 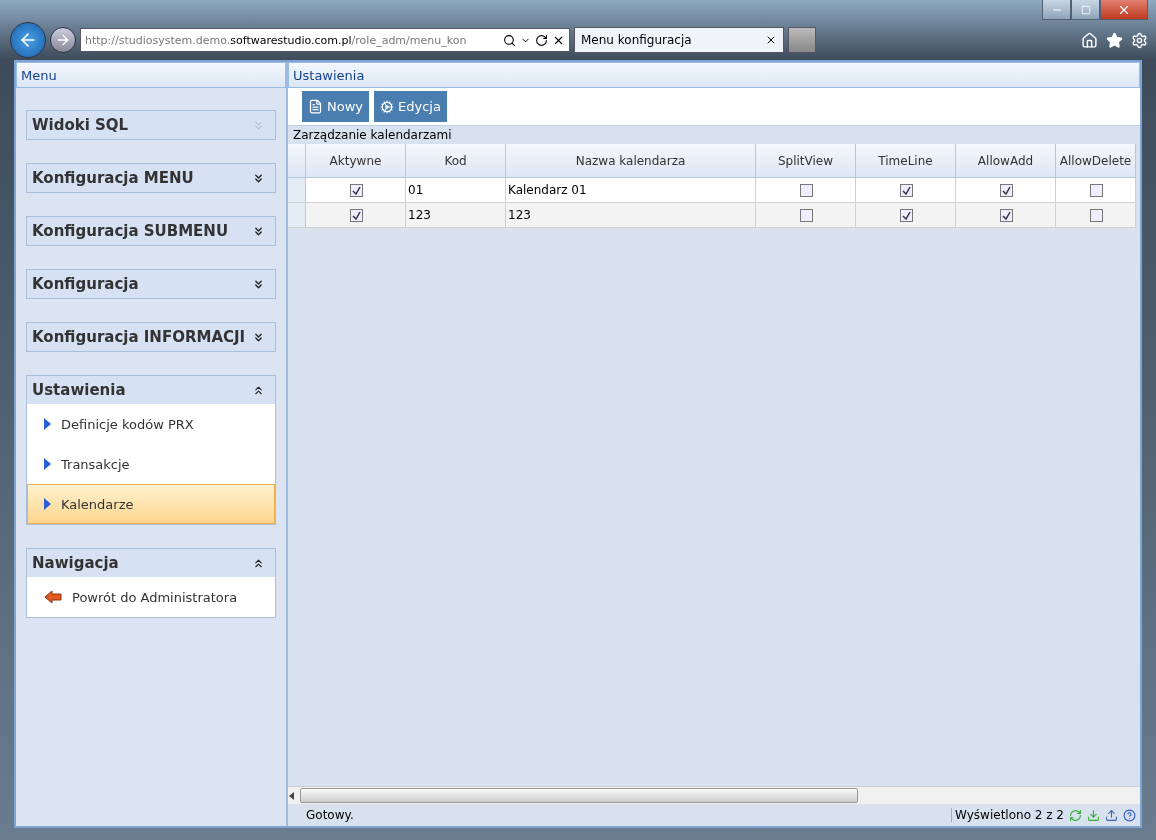 I want to click on settings-icon, so click(x=1139, y=40).